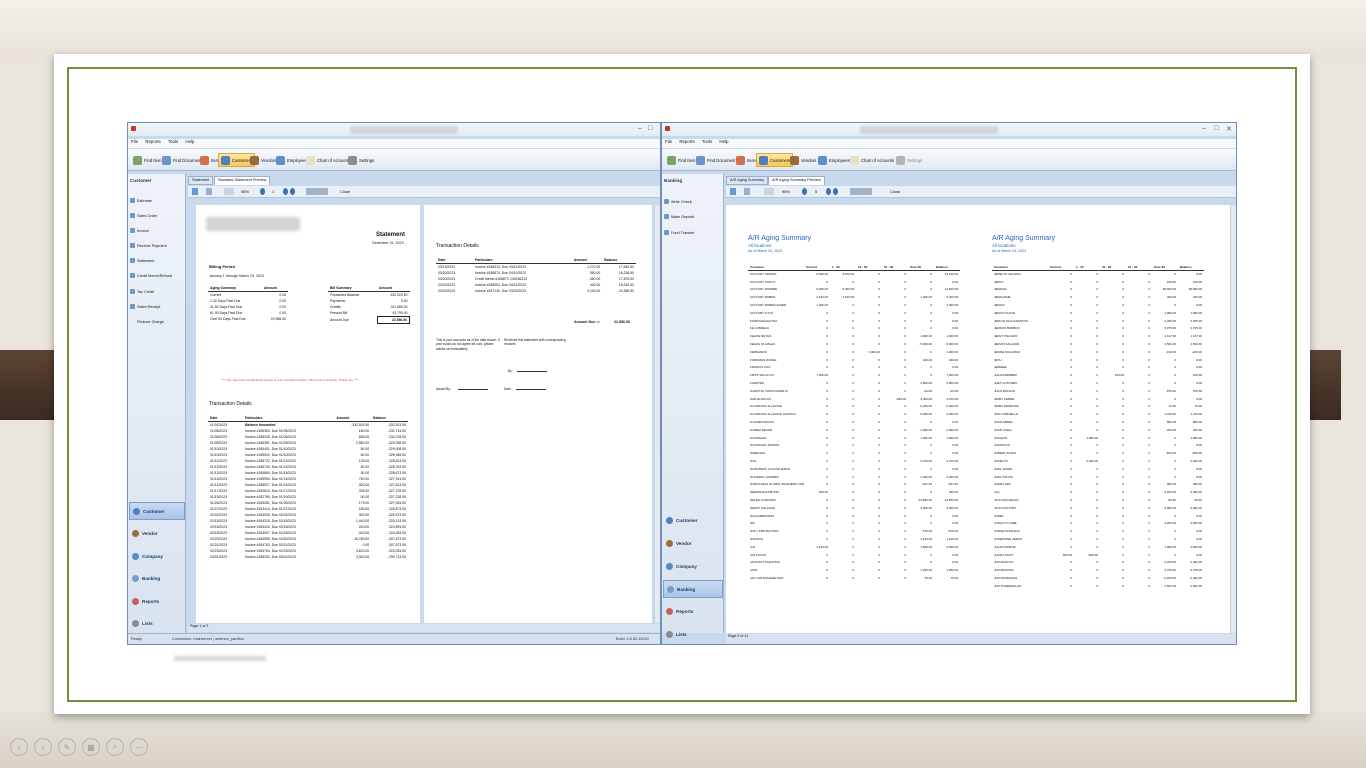 The image size is (1366, 768). Describe the element at coordinates (747, 180) in the screenshot. I see `tab-ar-aging: A/R Aging Summary` at that location.